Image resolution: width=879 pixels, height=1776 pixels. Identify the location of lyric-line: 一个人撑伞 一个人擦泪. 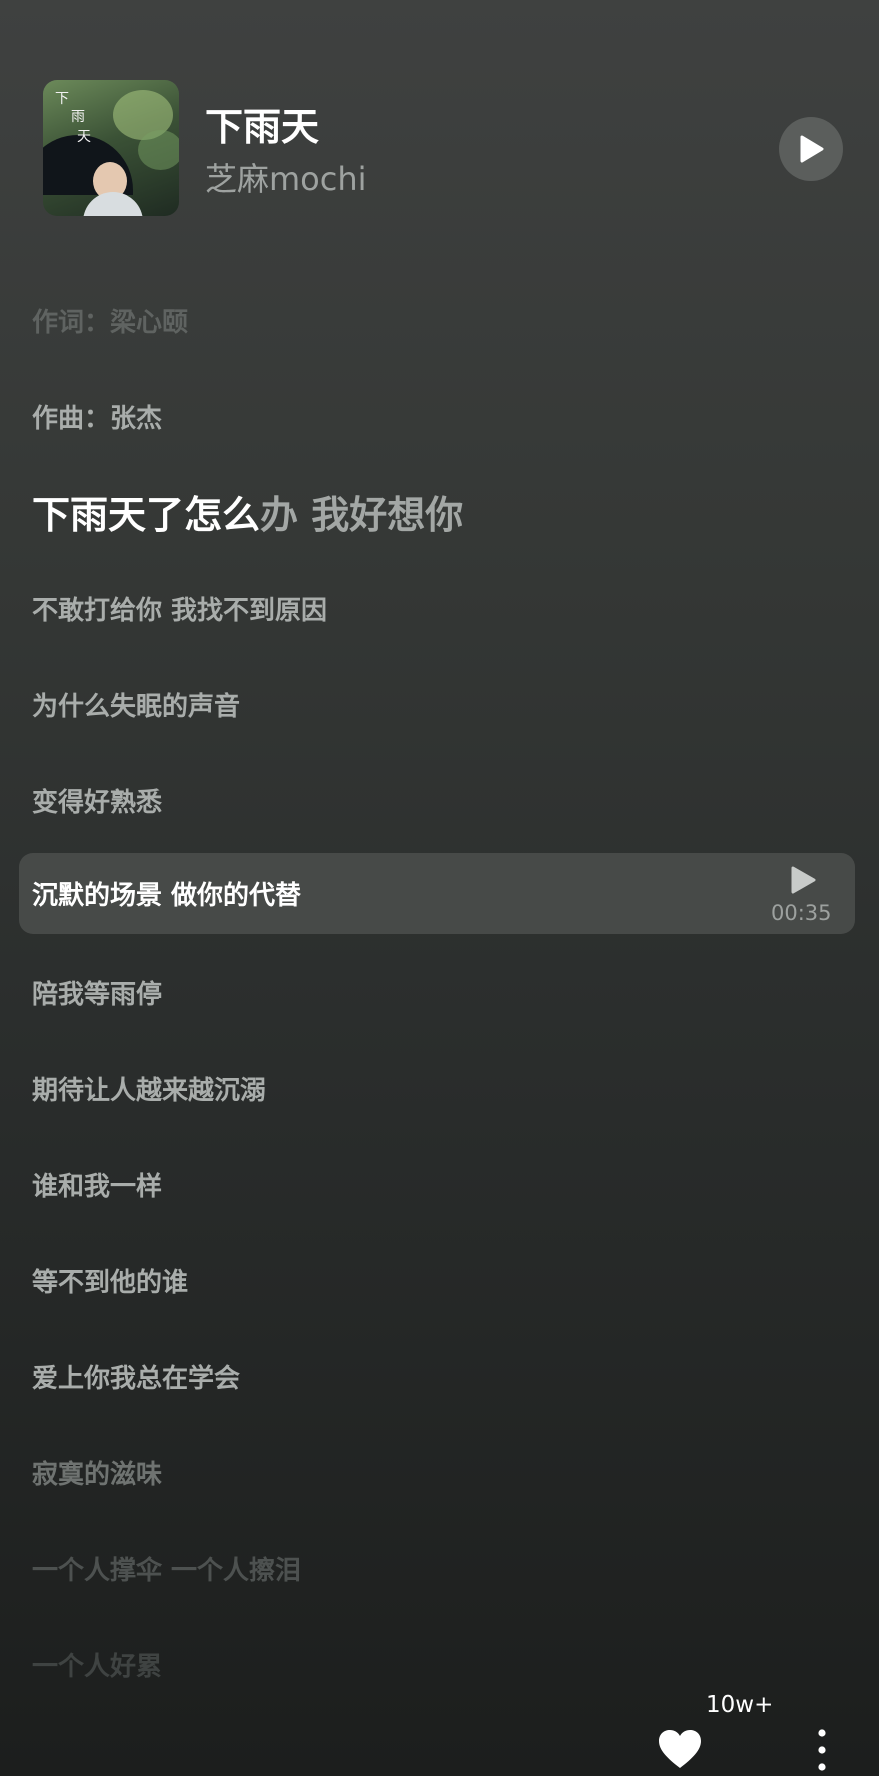
(166, 1568).